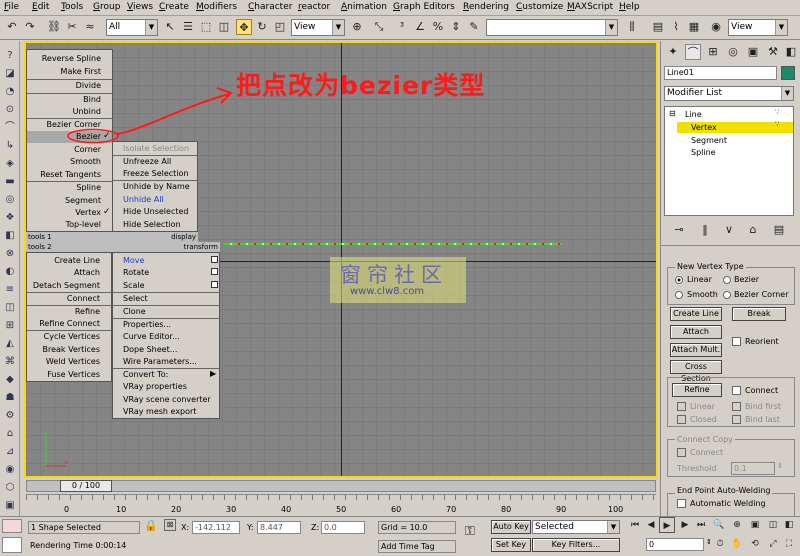 This screenshot has height=556, width=800. I want to click on refine-button: Refine, so click(697, 390).